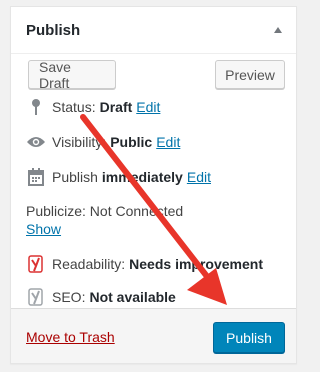 Image resolution: width=320 pixels, height=372 pixels. Describe the element at coordinates (168, 142) in the screenshot. I see `visibility-edit-link: Edit` at that location.